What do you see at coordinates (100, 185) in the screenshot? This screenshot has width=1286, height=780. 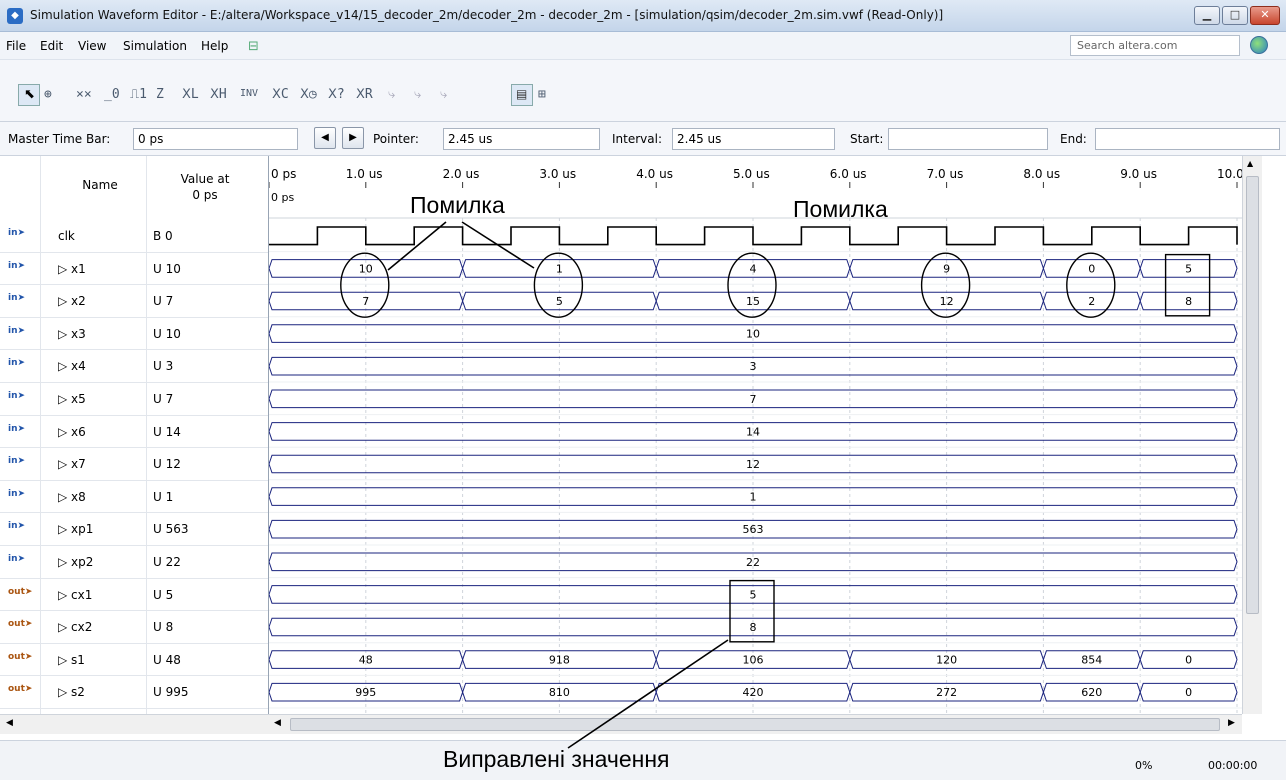 I see `name-column-header: Name` at bounding box center [100, 185].